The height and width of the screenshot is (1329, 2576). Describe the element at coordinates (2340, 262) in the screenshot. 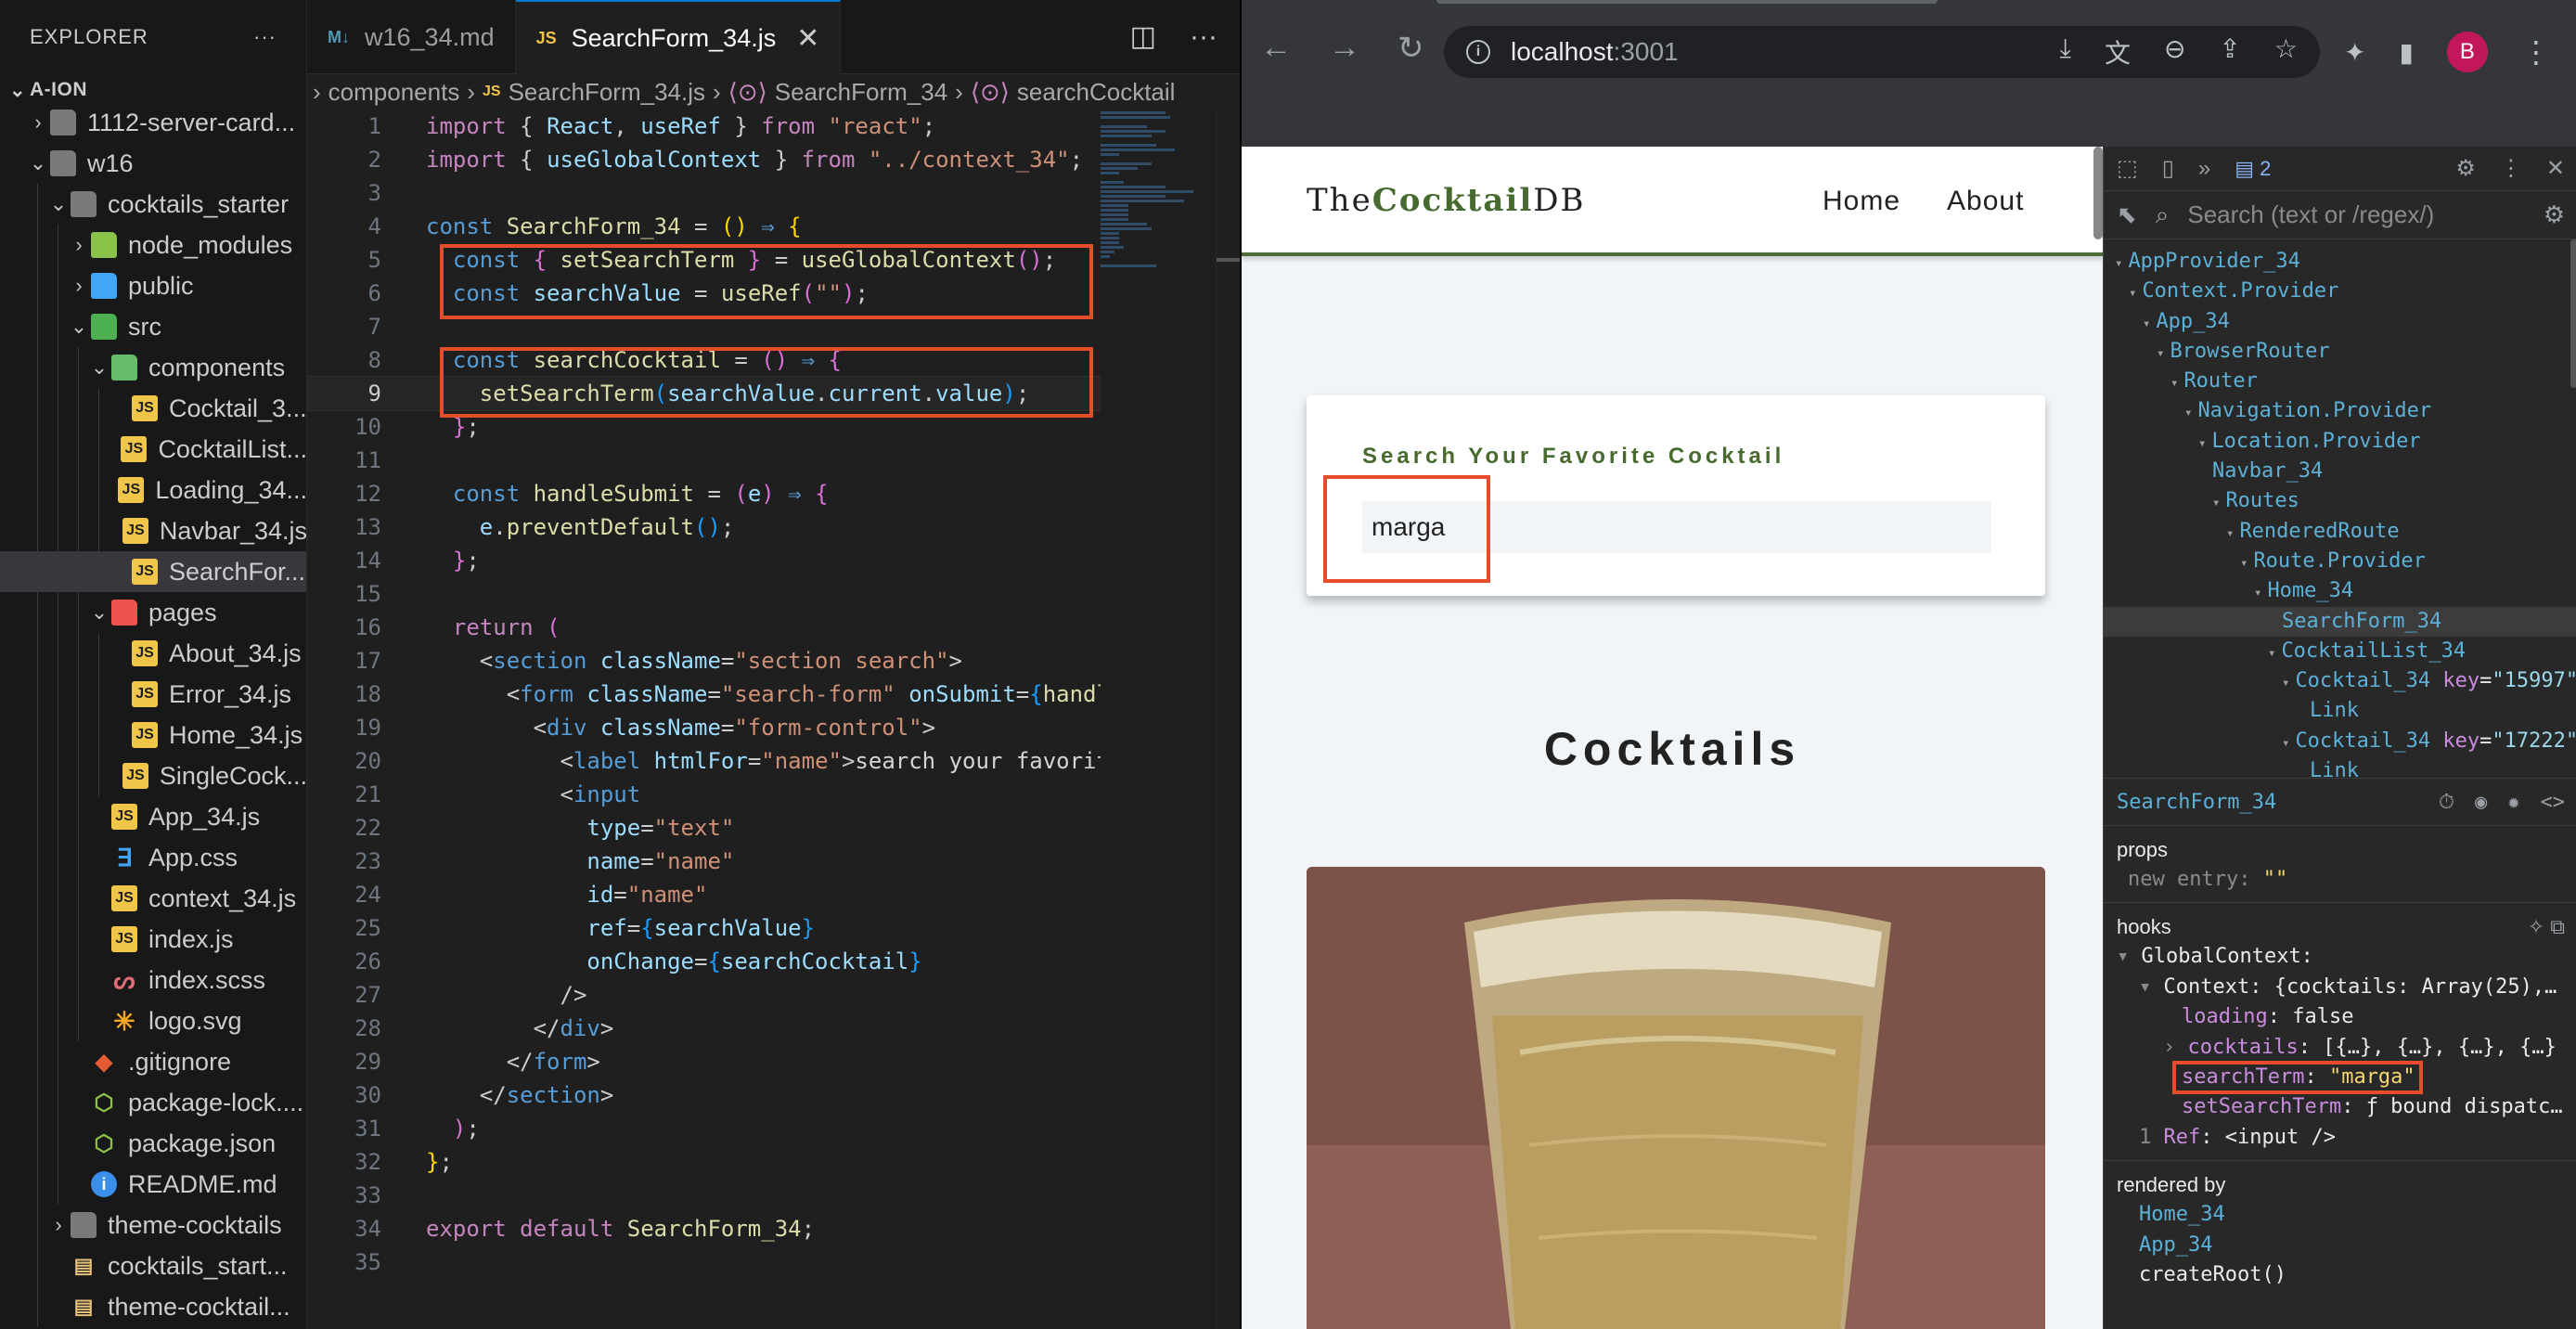

I see `component-node: ▾ AppProvider_34` at that location.